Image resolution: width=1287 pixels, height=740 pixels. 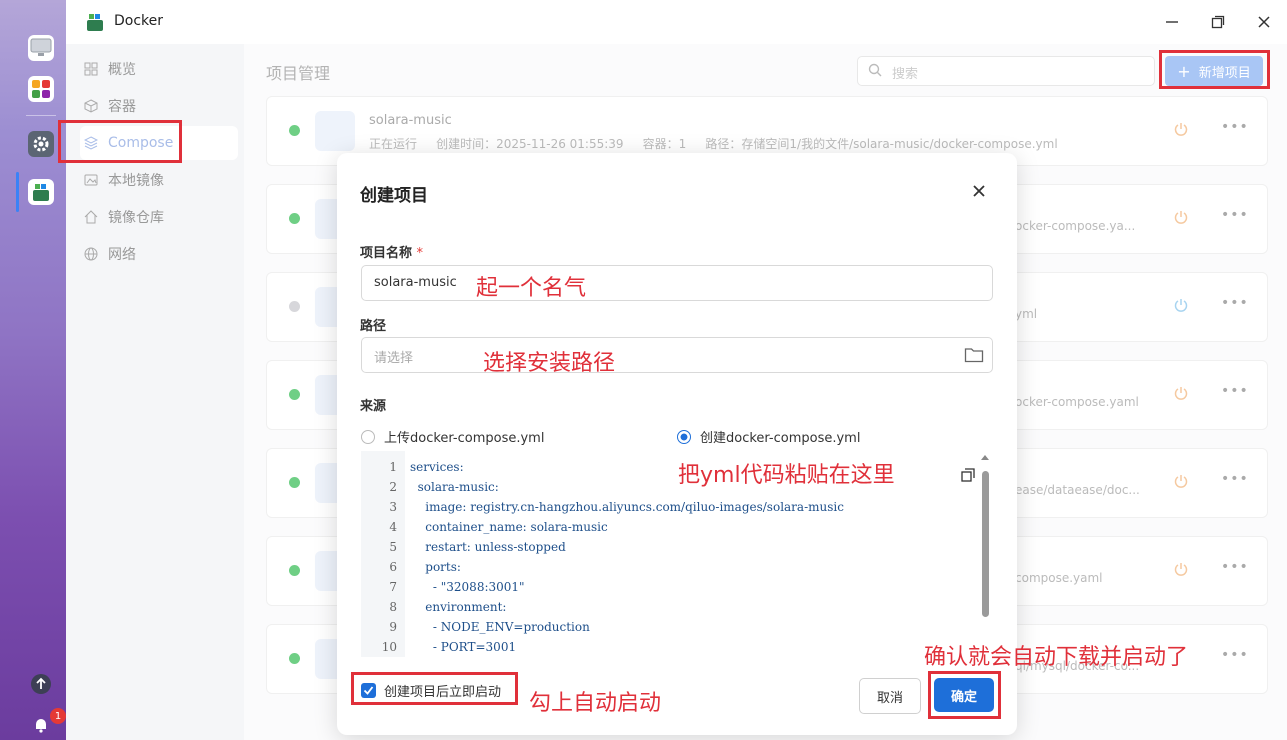 What do you see at coordinates (58, 716) in the screenshot?
I see `notification-badge: 1` at bounding box center [58, 716].